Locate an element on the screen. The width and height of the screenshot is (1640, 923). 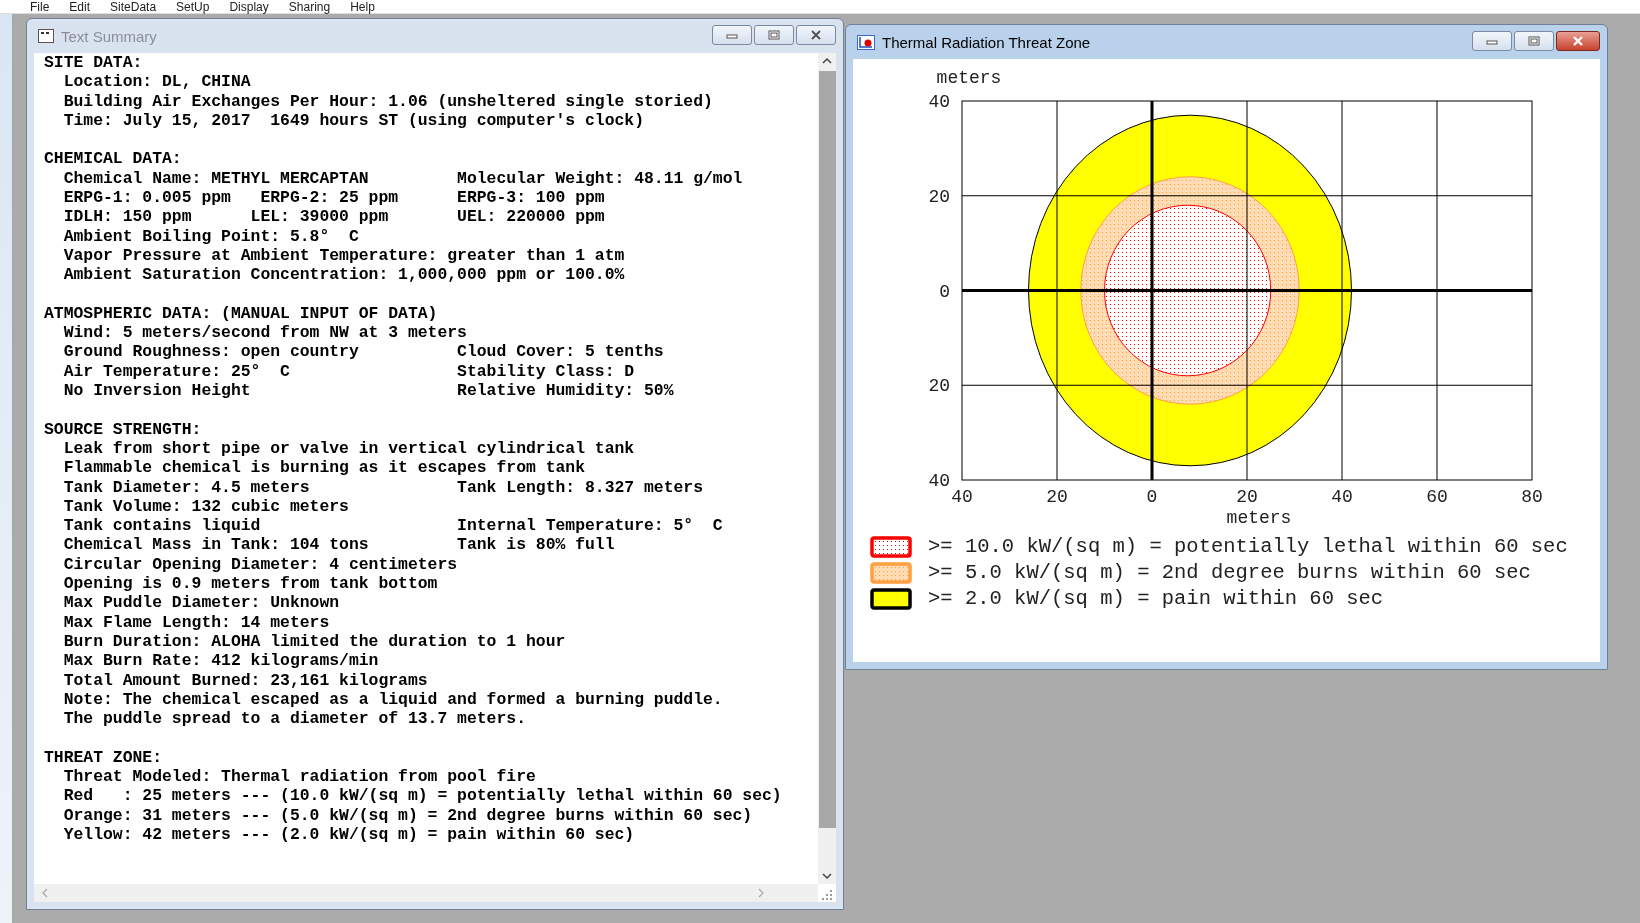
summary-line: Leak from short pipe or valve in vertical cylindrical tank is located at coordinates (349, 448).